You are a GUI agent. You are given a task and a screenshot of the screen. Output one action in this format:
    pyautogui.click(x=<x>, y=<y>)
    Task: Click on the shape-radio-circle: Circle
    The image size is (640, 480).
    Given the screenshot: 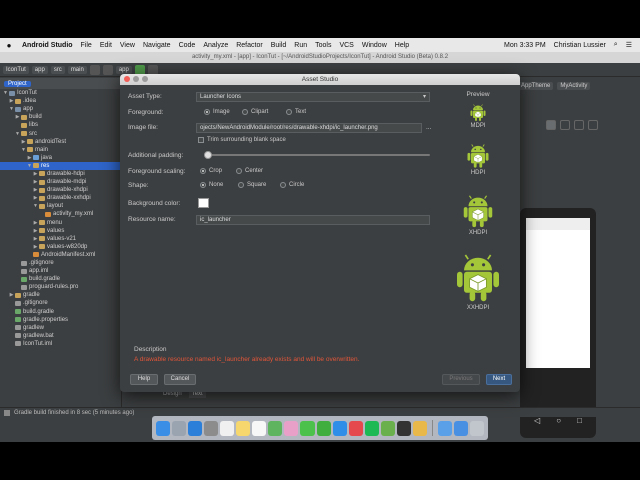 What is the action you would take?
    pyautogui.click(x=292, y=185)
    